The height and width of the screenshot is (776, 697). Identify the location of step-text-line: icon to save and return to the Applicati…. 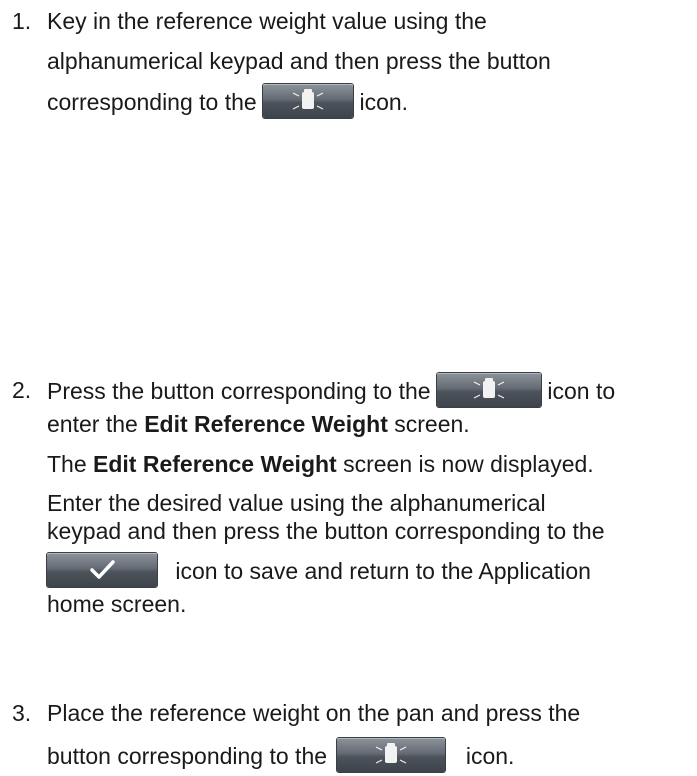
(319, 571).